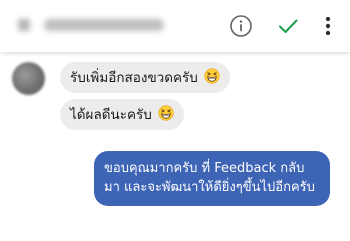 The image size is (350, 241). I want to click on mark-done-button, so click(288, 26).